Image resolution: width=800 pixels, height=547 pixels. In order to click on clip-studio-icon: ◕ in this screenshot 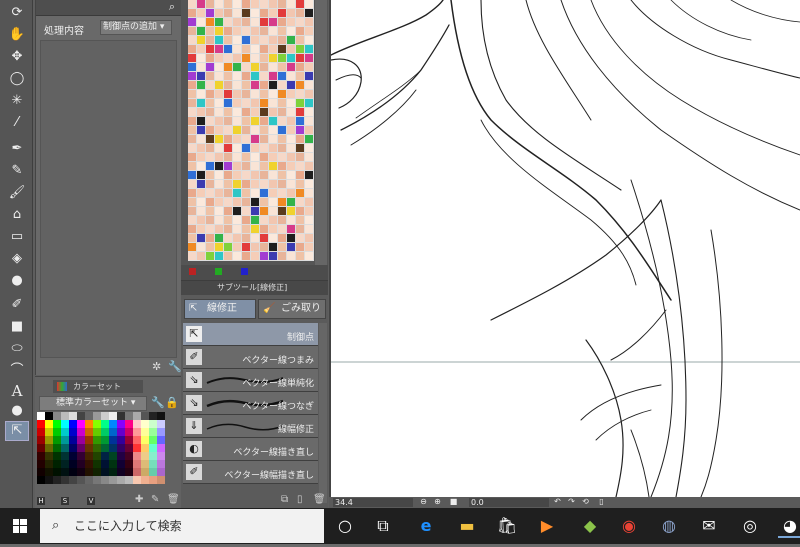, I will do `click(789, 526)`.